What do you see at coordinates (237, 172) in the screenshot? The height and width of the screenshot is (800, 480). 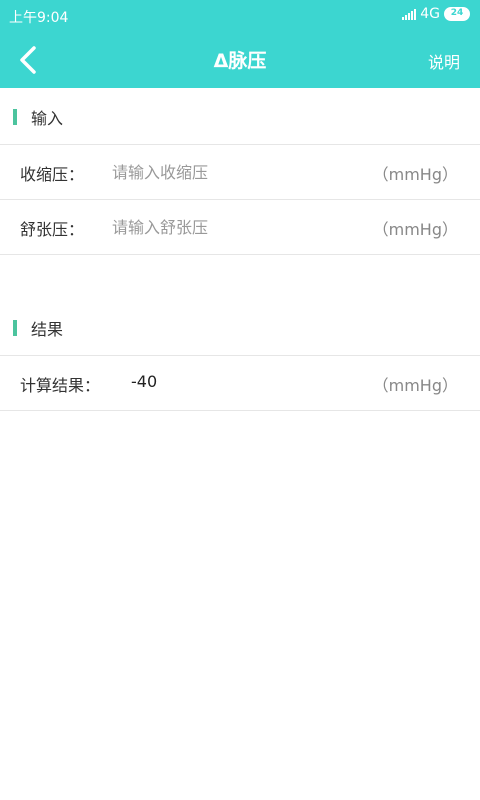 I see `systolic-input` at bounding box center [237, 172].